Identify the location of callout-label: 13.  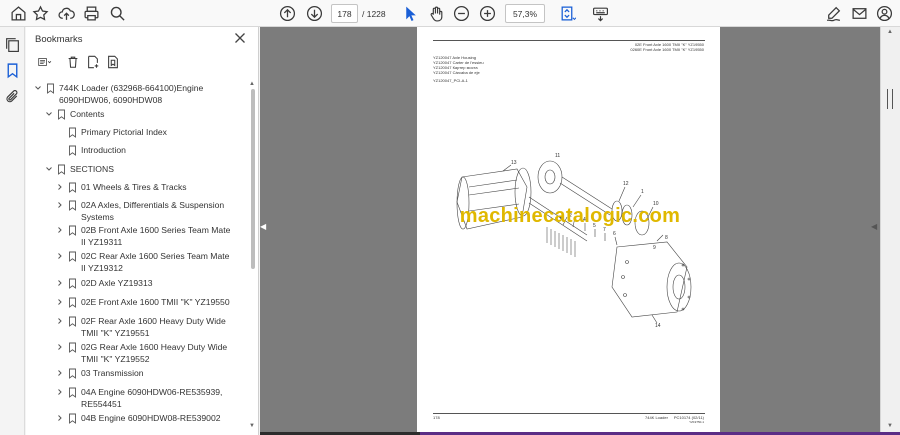
(514, 163).